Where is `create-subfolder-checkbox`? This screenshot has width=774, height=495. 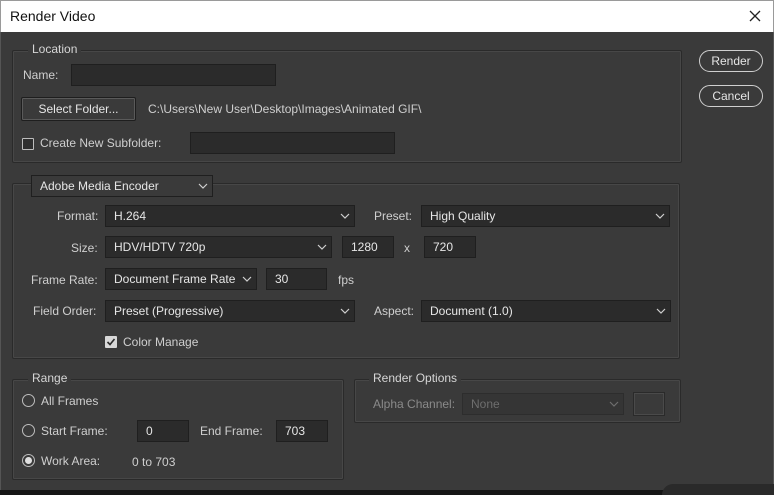 create-subfolder-checkbox is located at coordinates (28, 144).